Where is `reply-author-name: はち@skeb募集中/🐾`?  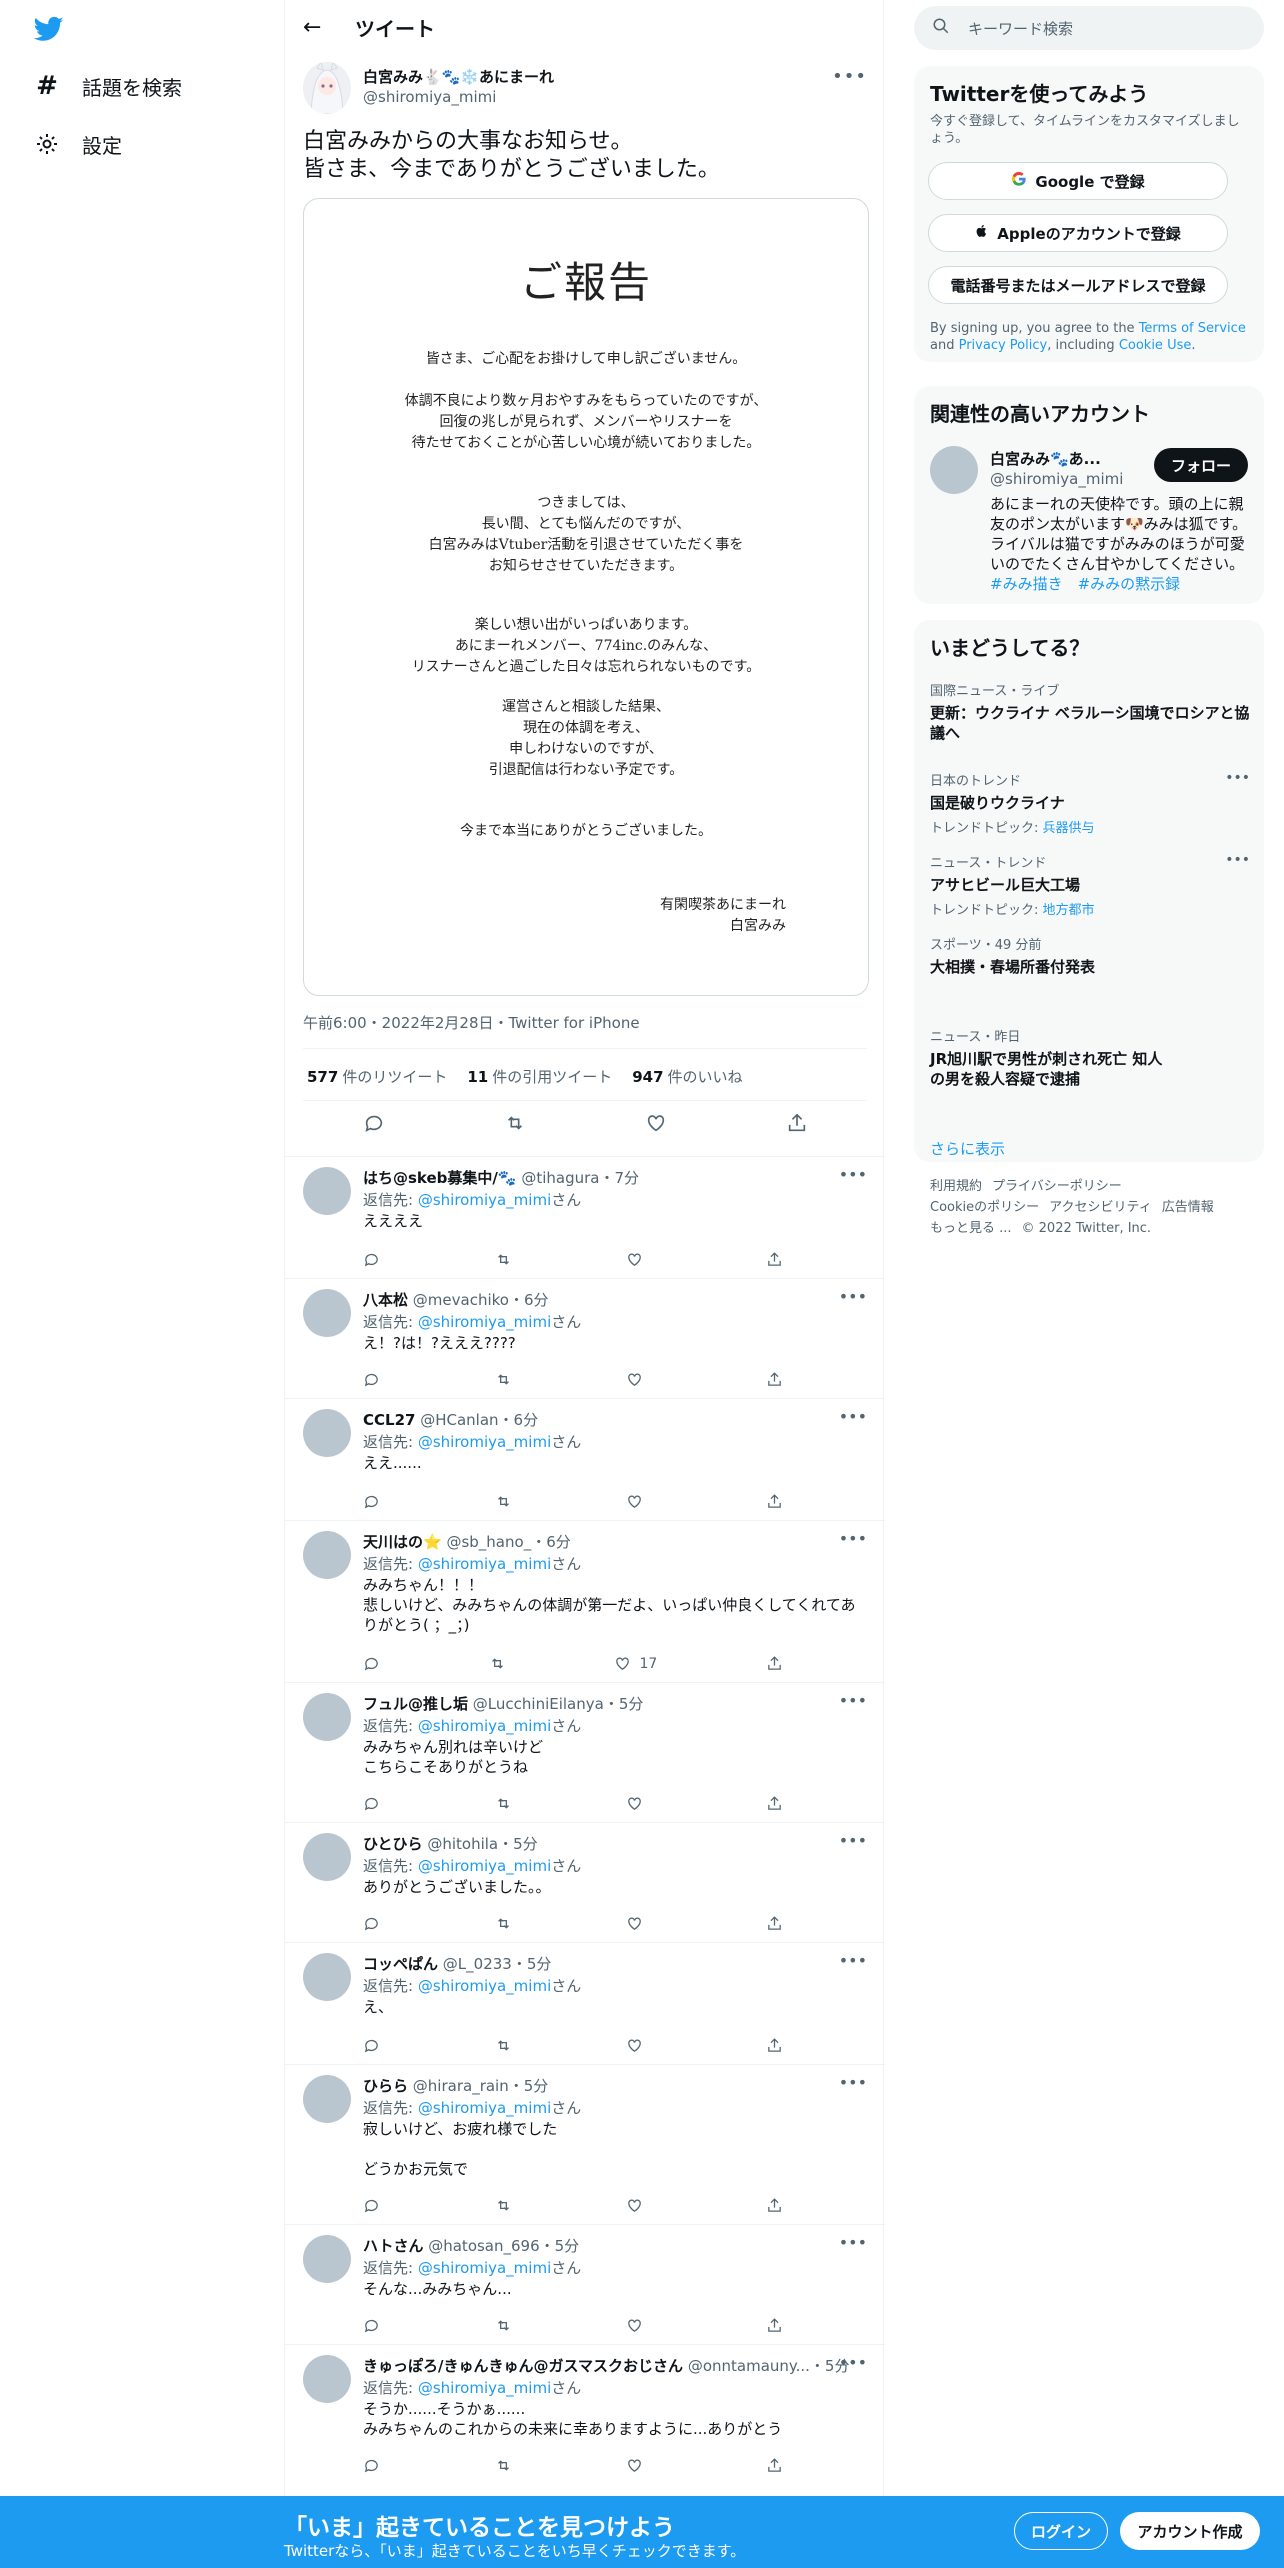
reply-author-name: はち@skeb募集中/🐾 is located at coordinates (440, 1178).